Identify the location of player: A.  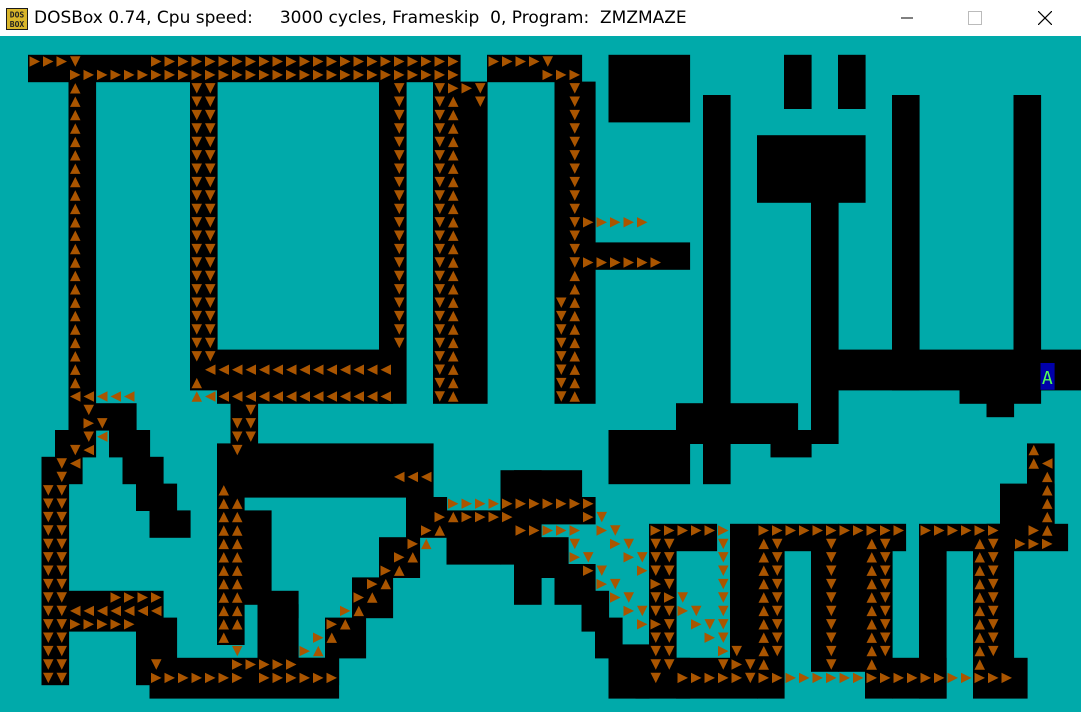
(1047, 376).